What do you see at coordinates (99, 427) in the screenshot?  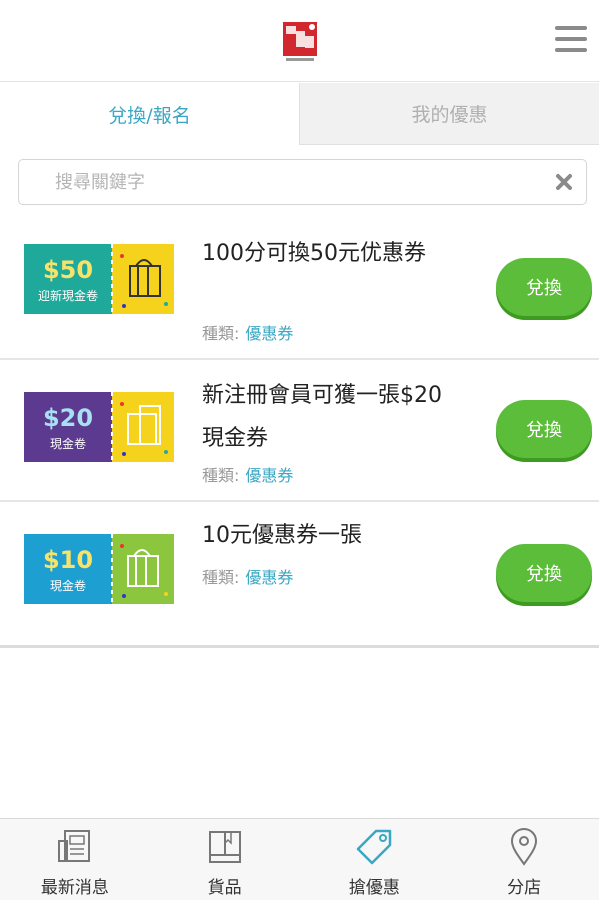 I see `coupon-image: $20 現金卷` at bounding box center [99, 427].